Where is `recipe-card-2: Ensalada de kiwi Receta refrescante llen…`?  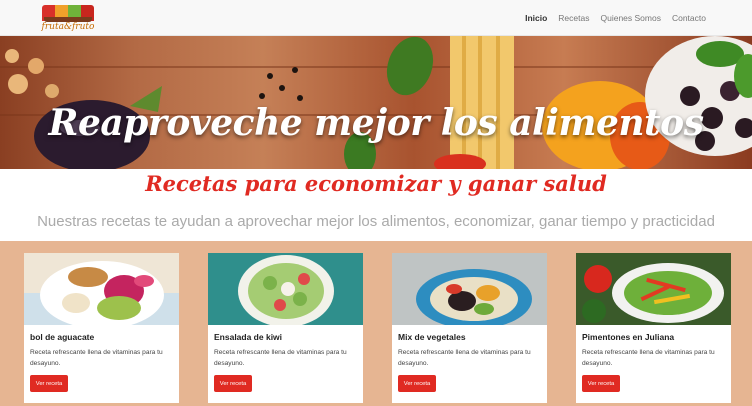 recipe-card-2: Ensalada de kiwi Receta refrescante llen… is located at coordinates (285, 328).